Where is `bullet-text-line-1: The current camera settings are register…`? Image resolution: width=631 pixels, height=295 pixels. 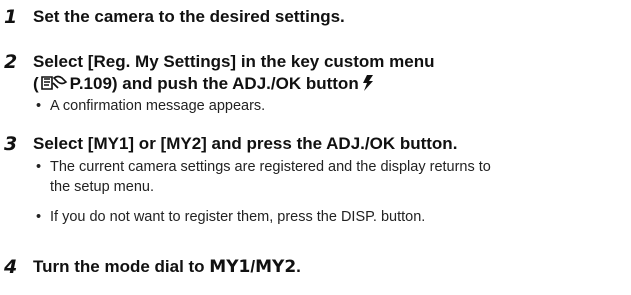
bullet-text-line-1: The current camera settings are register… is located at coordinates (270, 167).